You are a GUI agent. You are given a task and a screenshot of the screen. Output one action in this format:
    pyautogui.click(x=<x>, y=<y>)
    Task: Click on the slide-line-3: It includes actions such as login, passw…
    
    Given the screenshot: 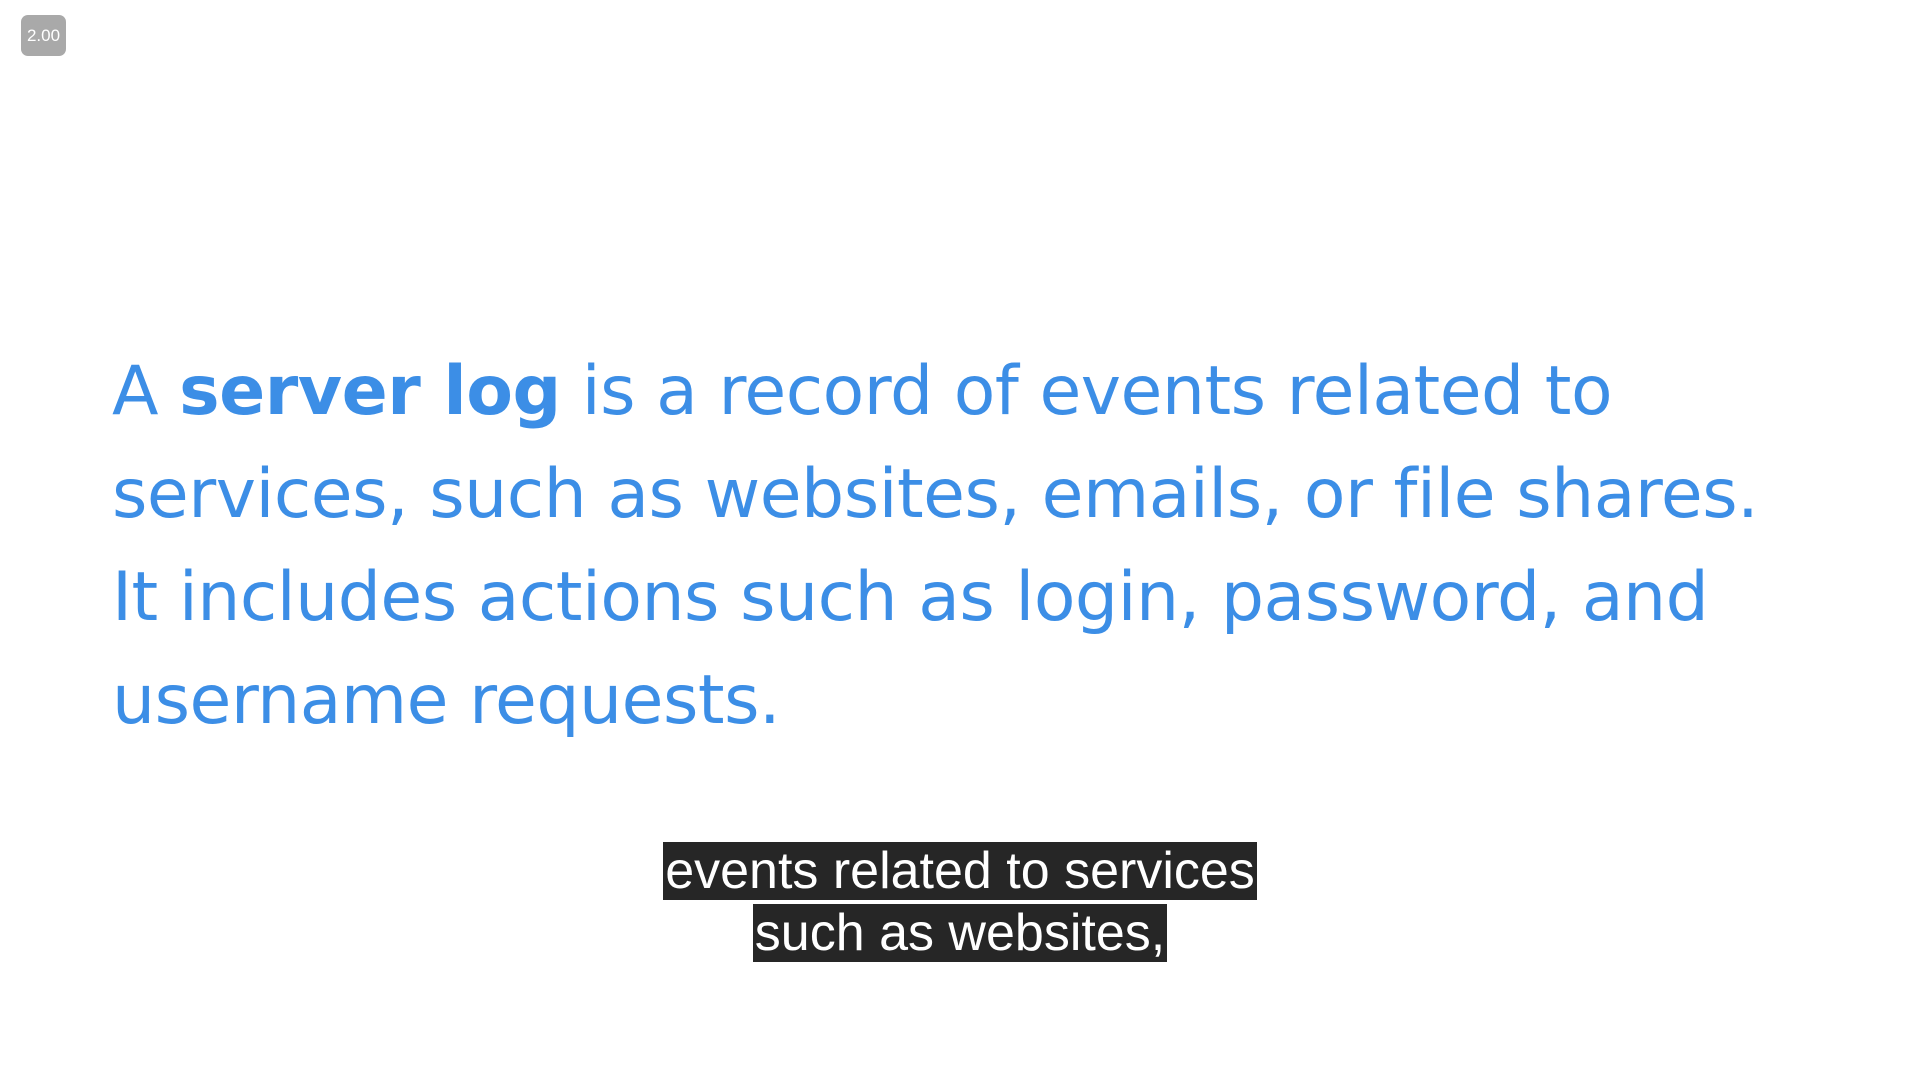 What is the action you would take?
    pyautogui.click(x=910, y=597)
    